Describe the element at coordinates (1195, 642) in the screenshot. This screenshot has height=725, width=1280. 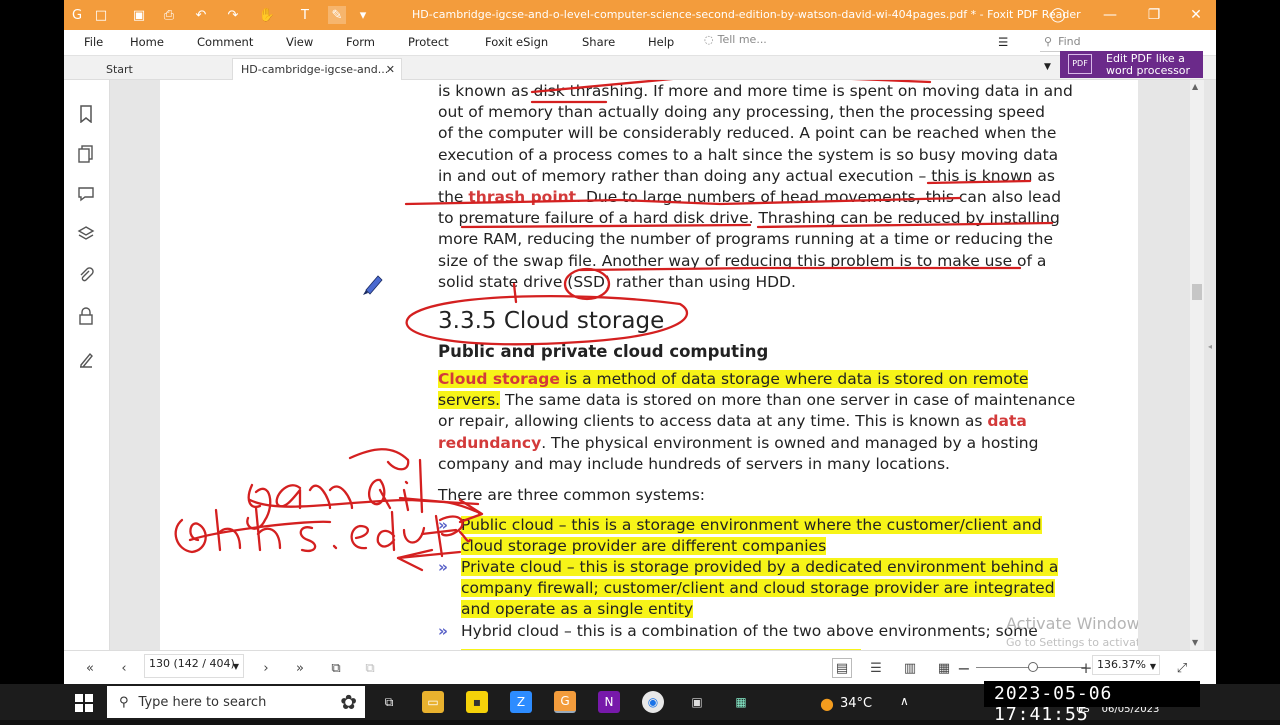
I see `scroll-down-icon: ▼` at that location.